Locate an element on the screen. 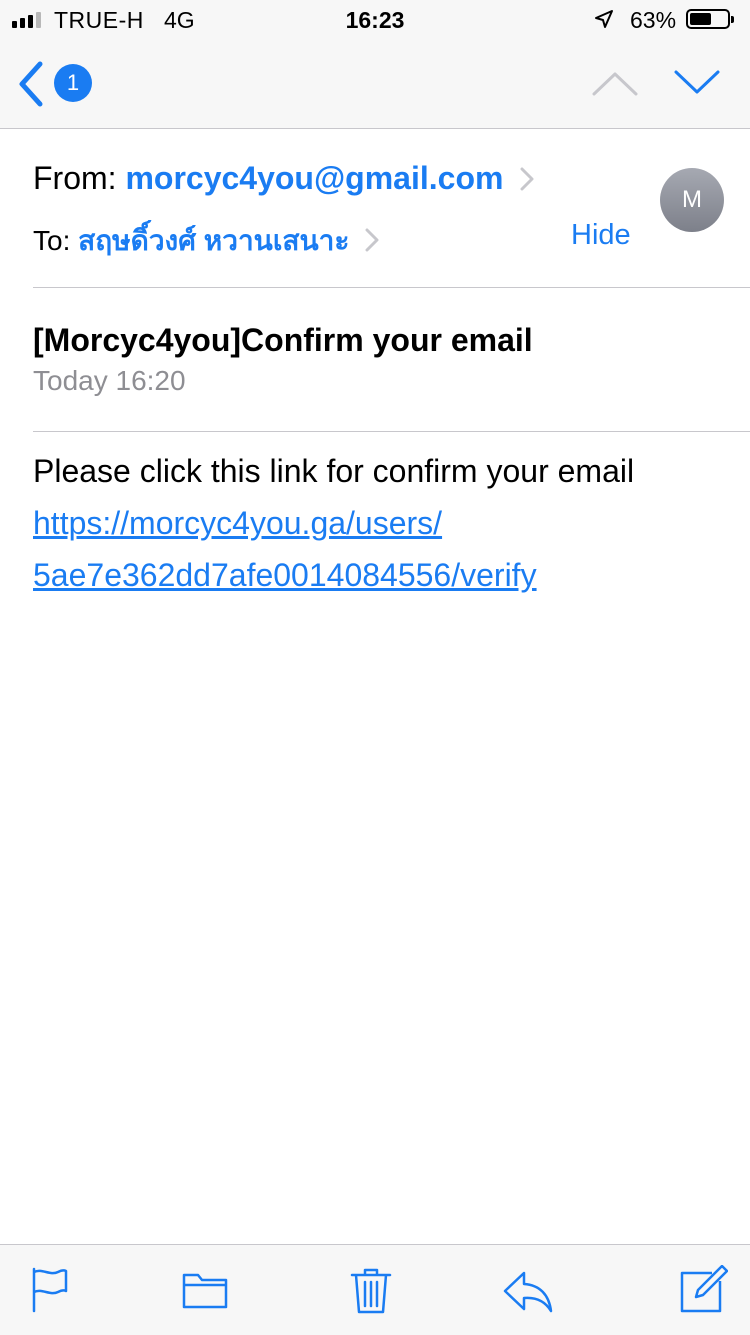 The width and height of the screenshot is (750, 1335). trash-icon is located at coordinates (371, 1290).